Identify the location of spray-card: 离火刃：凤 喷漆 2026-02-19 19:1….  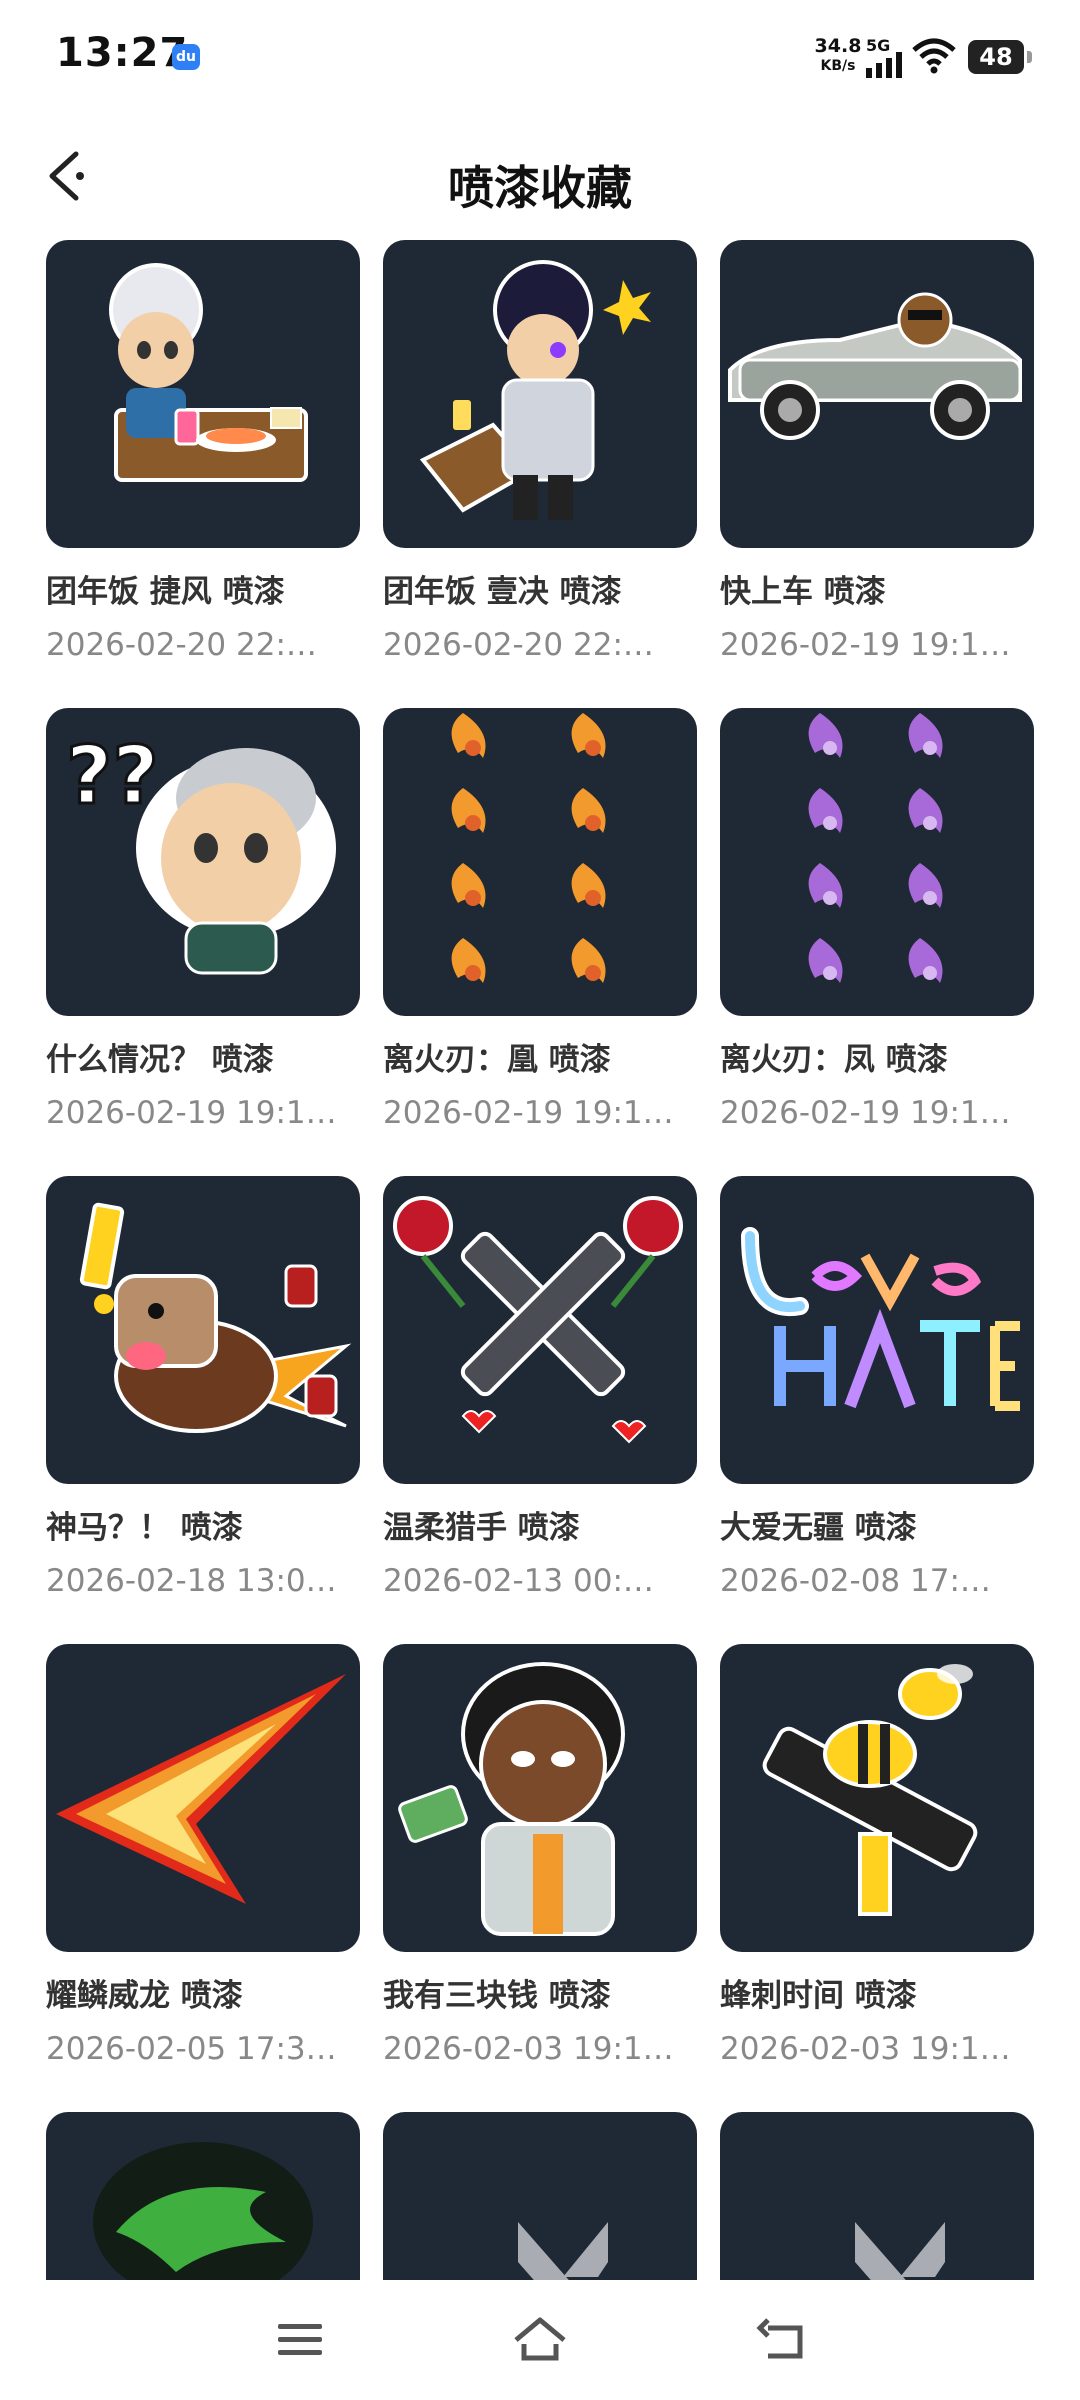
(877, 919).